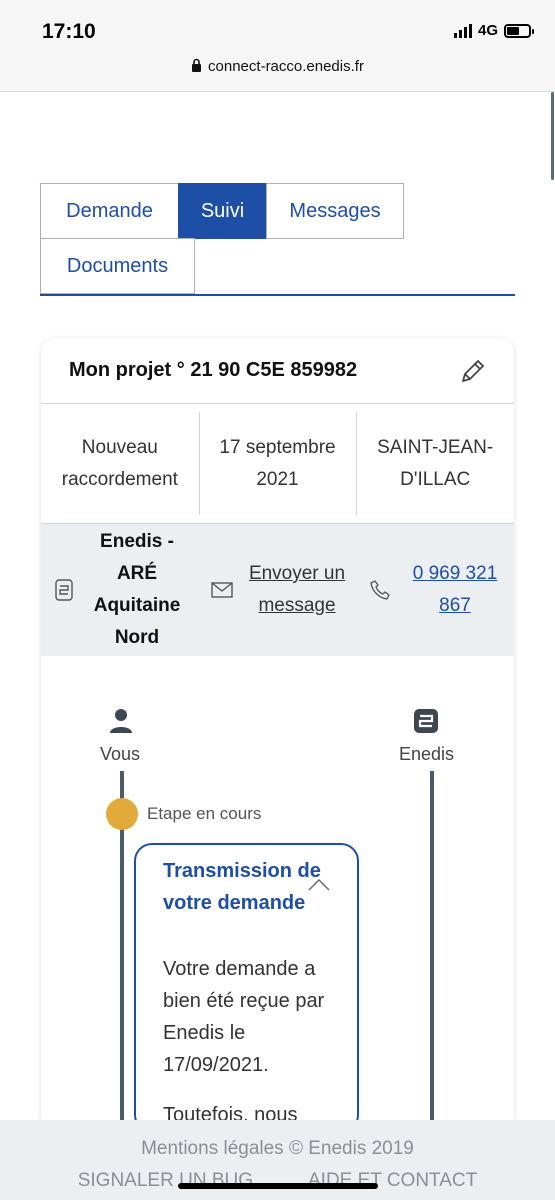 The height and width of the screenshot is (1200, 555). Describe the element at coordinates (122, 814) in the screenshot. I see `step-status-dot` at that location.